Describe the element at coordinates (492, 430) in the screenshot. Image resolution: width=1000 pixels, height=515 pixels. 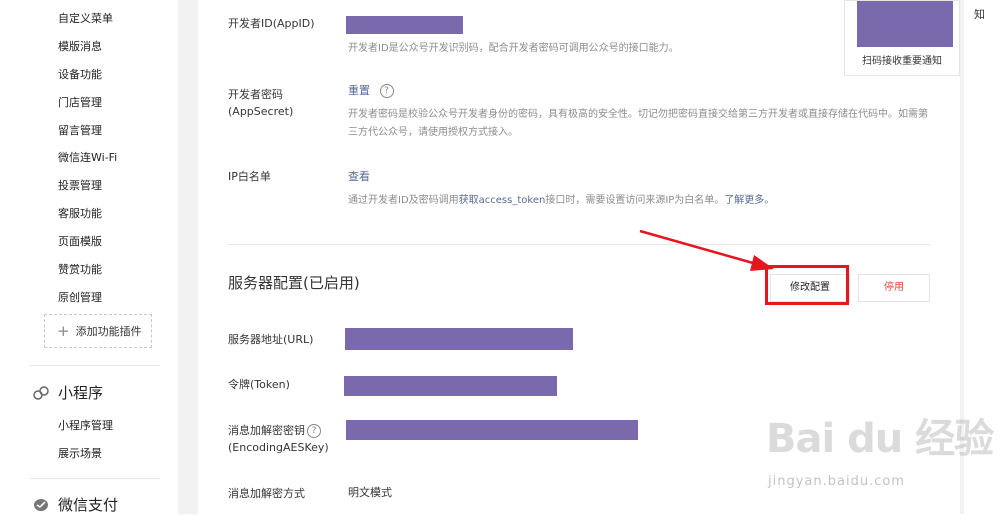
I see `aes-key-redacted-value` at that location.